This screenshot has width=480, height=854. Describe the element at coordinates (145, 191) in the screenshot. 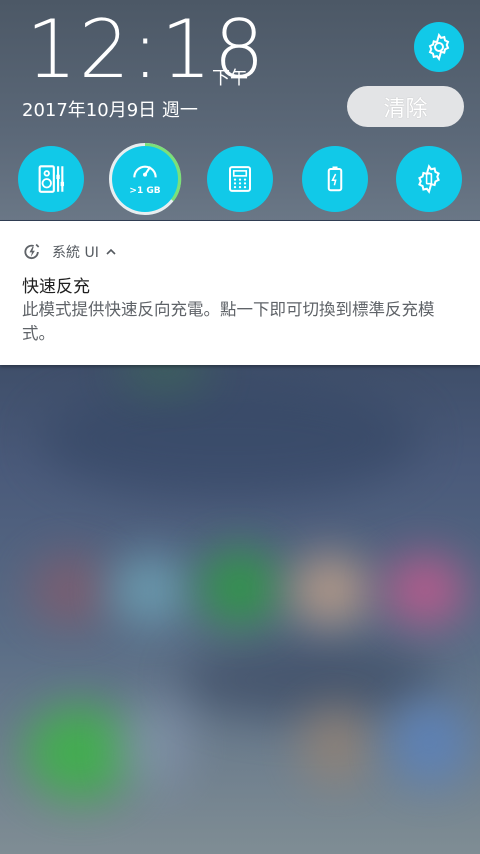

I see `memory-label: >1 GB` at that location.